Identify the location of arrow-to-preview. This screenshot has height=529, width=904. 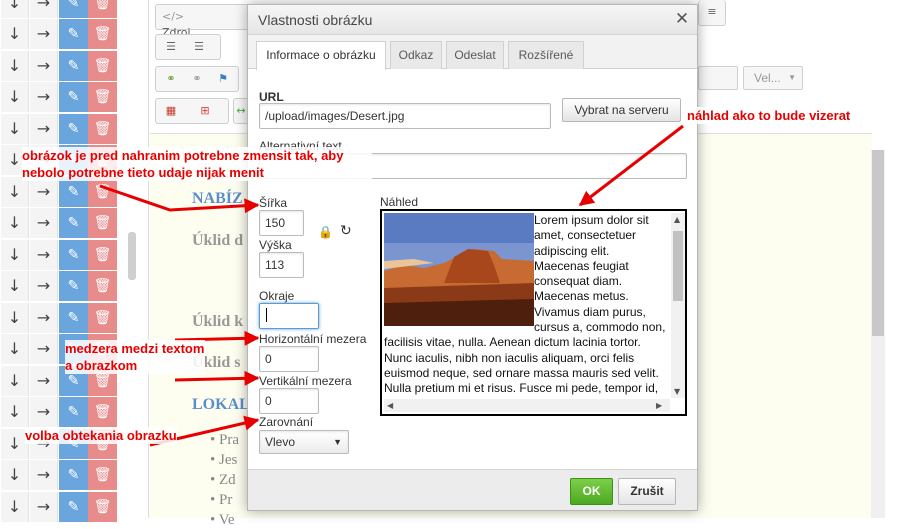
(631, 165).